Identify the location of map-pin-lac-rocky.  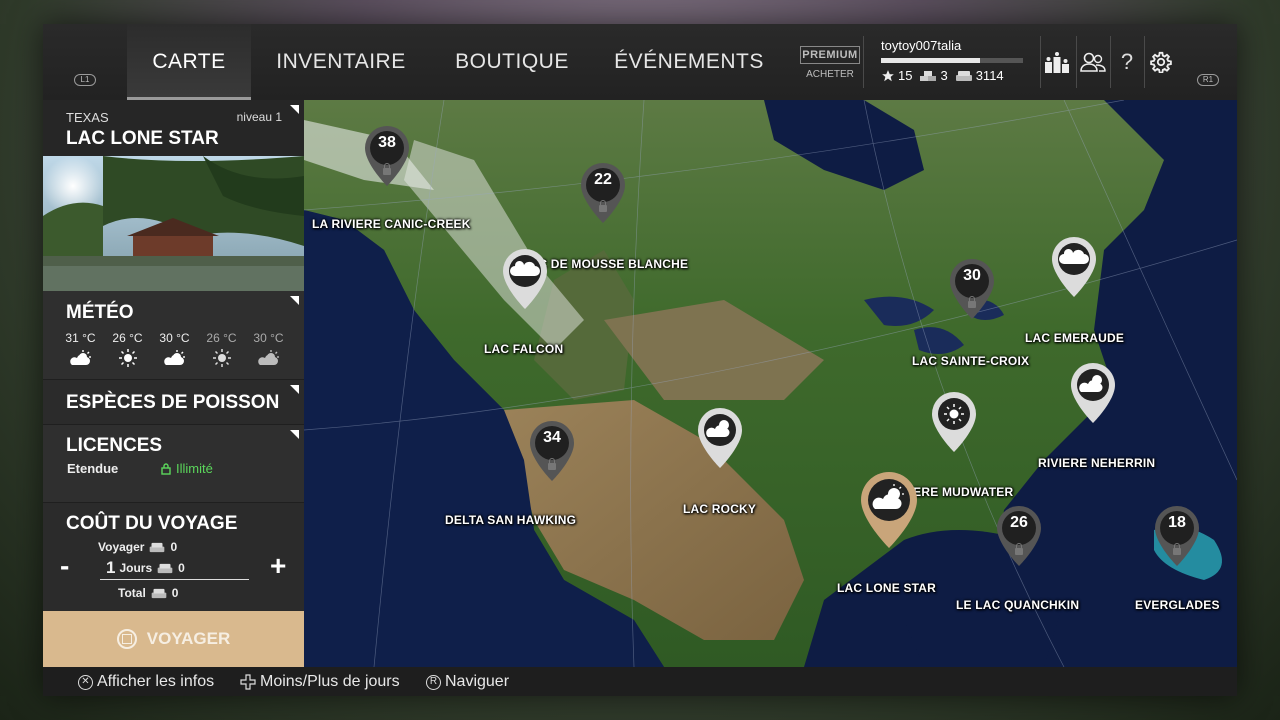
(720, 438).